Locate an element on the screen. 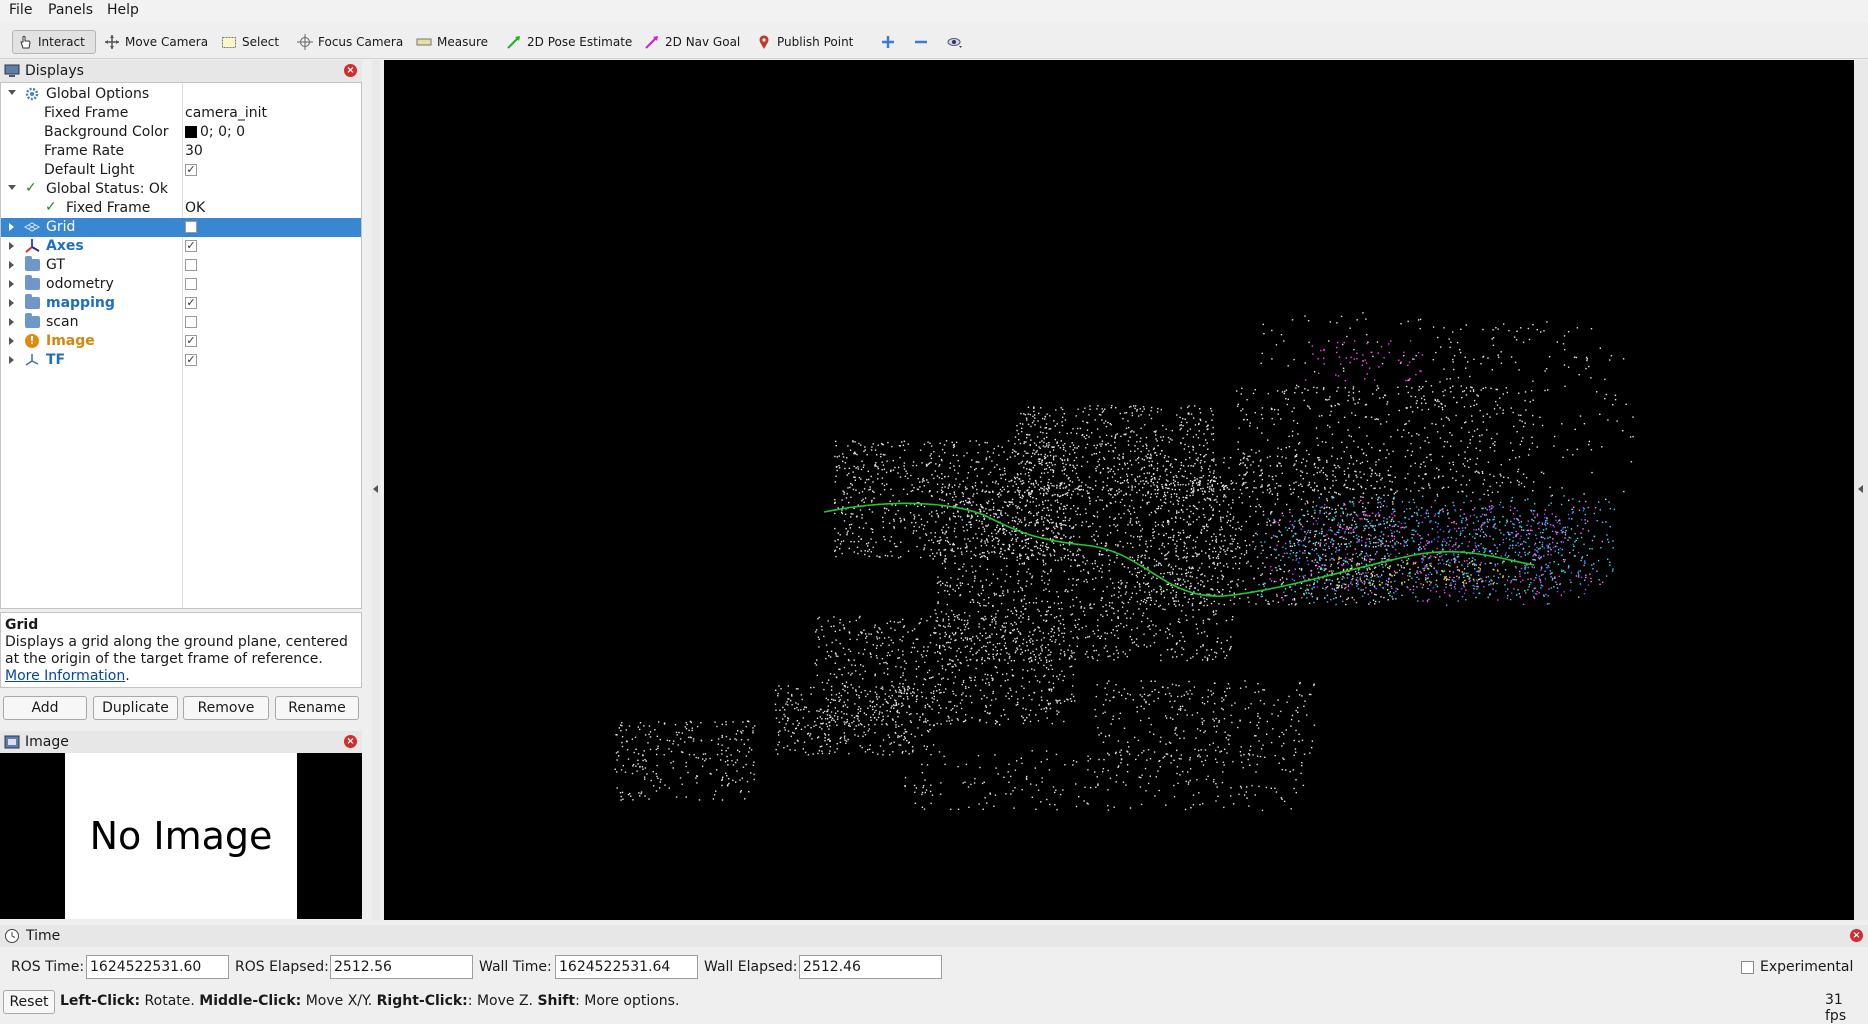 The width and height of the screenshot is (1868, 1024). tf-icon is located at coordinates (32, 360).